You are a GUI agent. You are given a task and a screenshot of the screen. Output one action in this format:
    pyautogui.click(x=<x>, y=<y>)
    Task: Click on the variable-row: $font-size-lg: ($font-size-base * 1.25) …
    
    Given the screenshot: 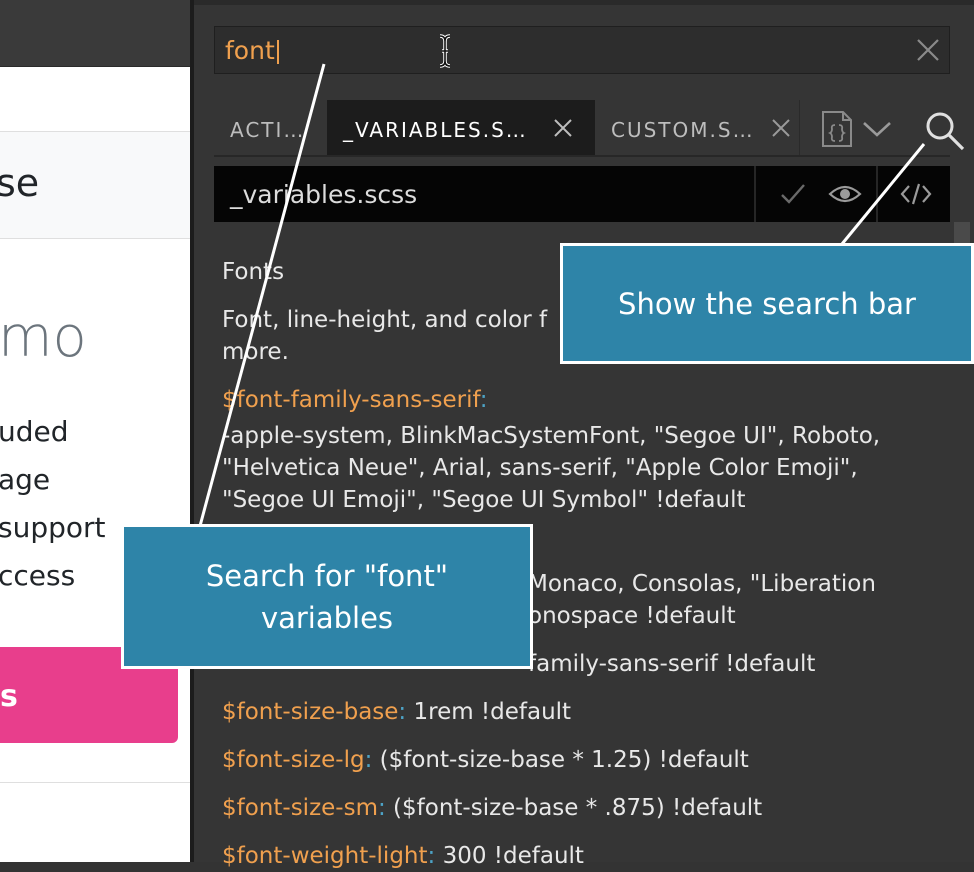 What is the action you would take?
    pyautogui.click(x=485, y=760)
    